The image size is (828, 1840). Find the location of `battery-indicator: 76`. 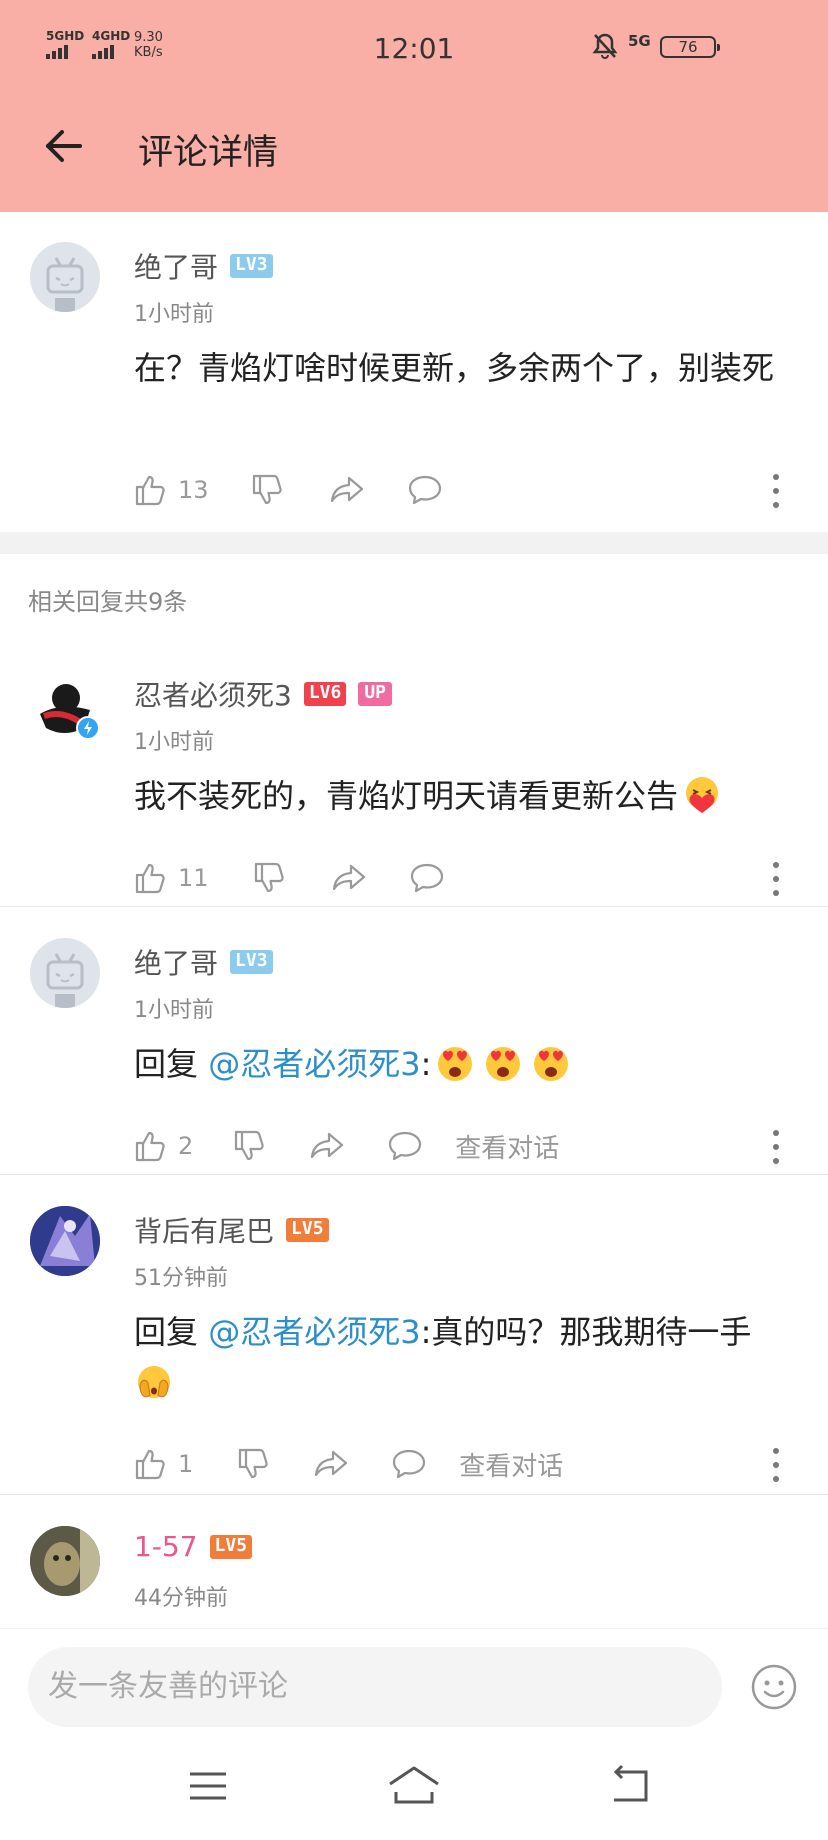

battery-indicator: 76 is located at coordinates (690, 47).